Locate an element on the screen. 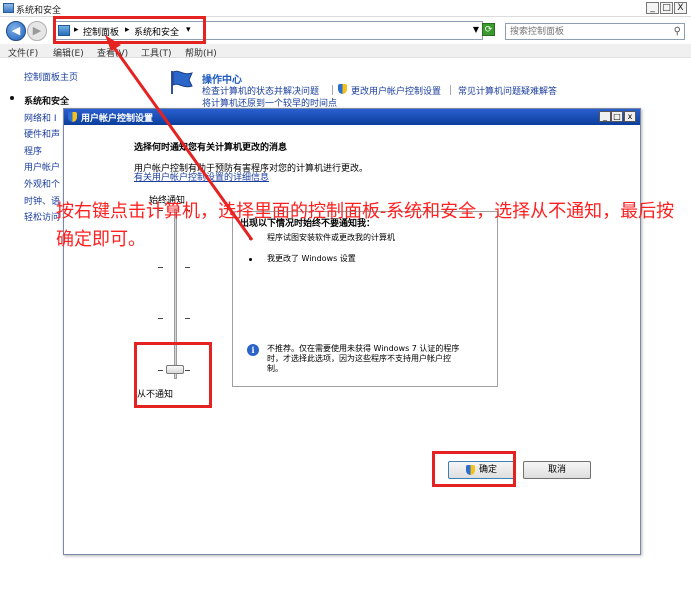 This screenshot has width=691, height=600. annotation-arrow is located at coordinates (179, 138).